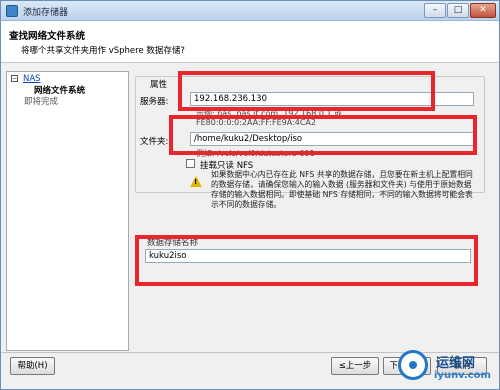 The height and width of the screenshot is (390, 500). What do you see at coordinates (435, 10) in the screenshot?
I see `minimize-button: –` at bounding box center [435, 10].